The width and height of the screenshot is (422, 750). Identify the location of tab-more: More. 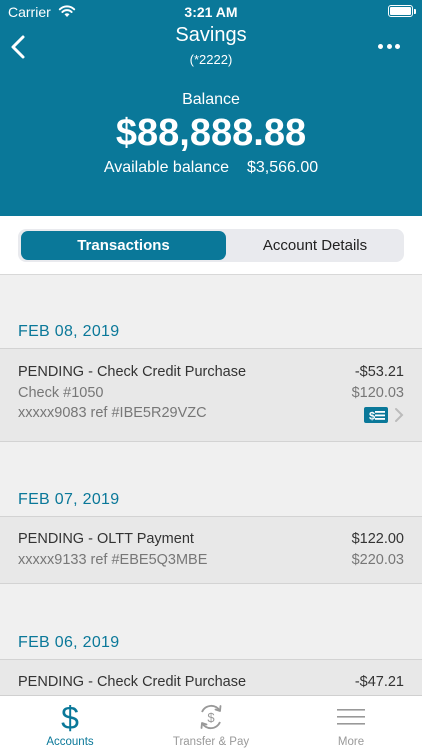
(351, 723).